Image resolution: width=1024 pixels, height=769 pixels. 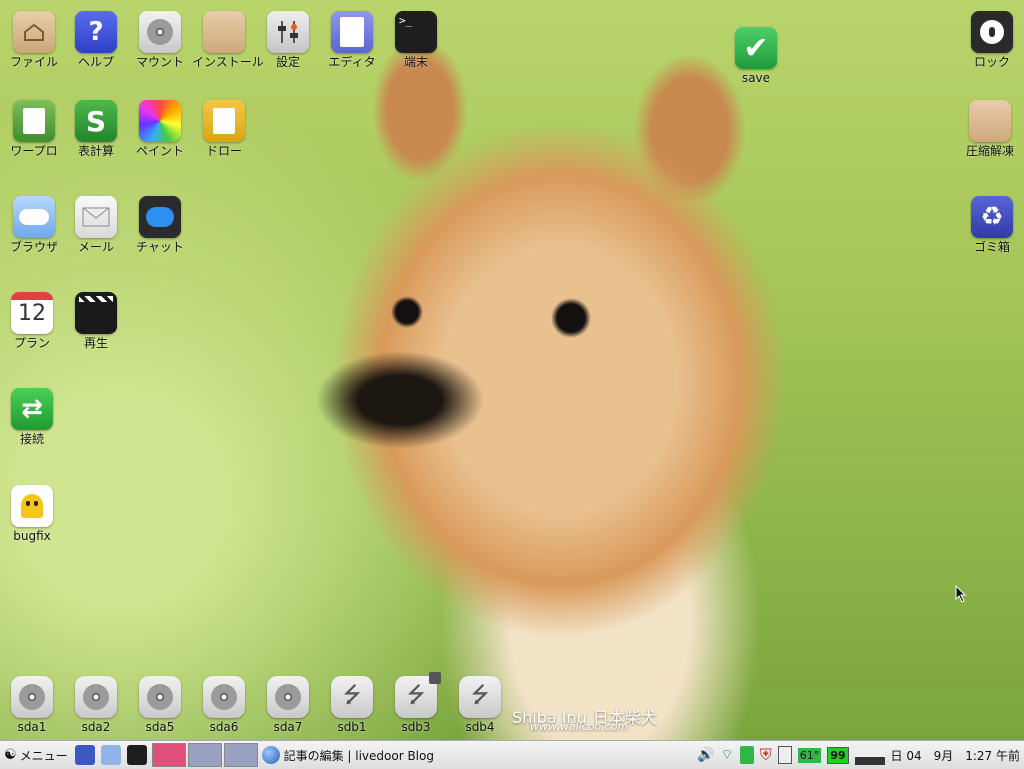 I want to click on drive-sdb3: ⭍ sdb3, so click(x=416, y=703).